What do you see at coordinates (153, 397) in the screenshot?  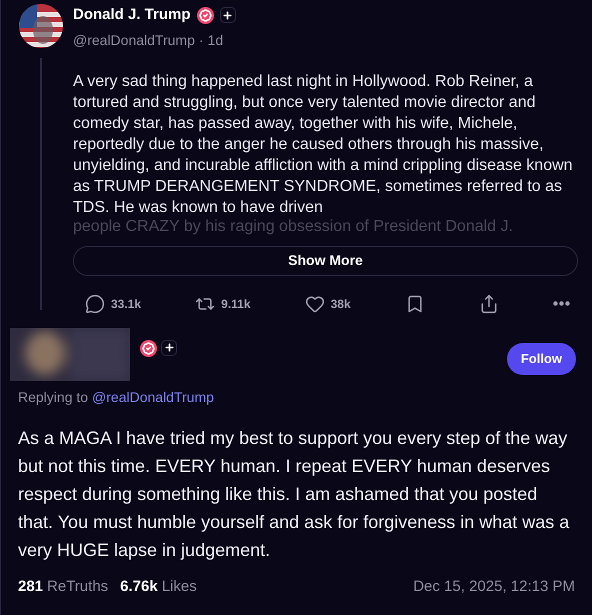 I see `replying-handle-link: @realDonaldTrump` at bounding box center [153, 397].